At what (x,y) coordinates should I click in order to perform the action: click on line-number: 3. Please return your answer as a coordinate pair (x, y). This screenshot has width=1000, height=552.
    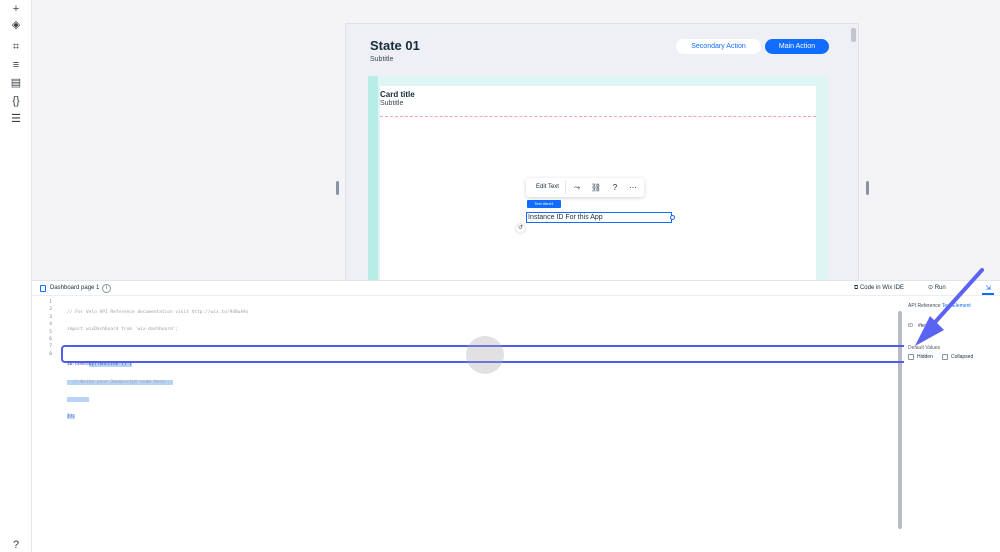
    Looking at the image, I should click on (50, 317).